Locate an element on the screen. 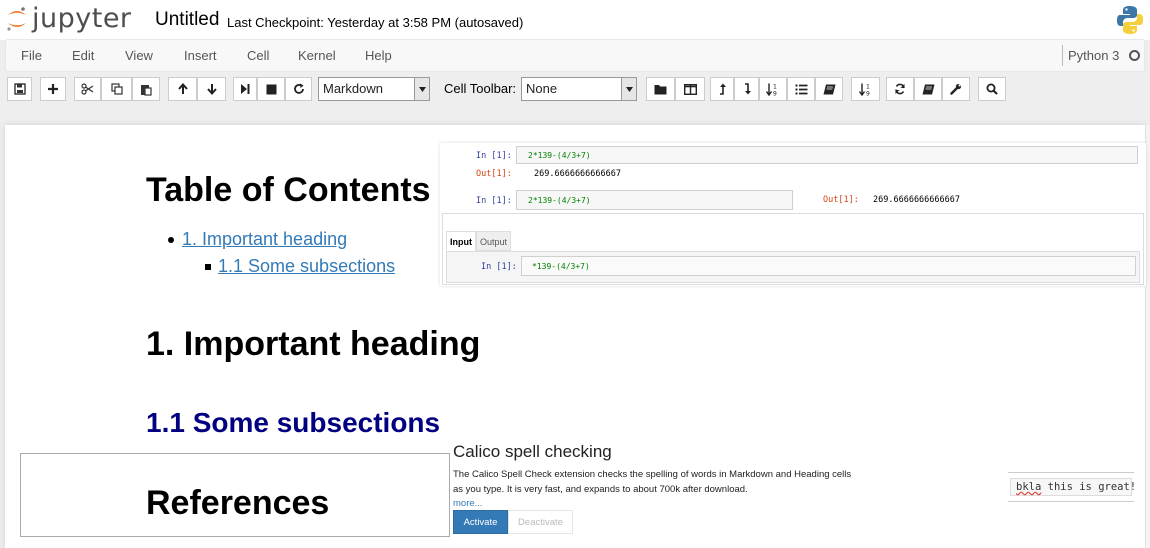  refresh-icon is located at coordinates (298, 88).